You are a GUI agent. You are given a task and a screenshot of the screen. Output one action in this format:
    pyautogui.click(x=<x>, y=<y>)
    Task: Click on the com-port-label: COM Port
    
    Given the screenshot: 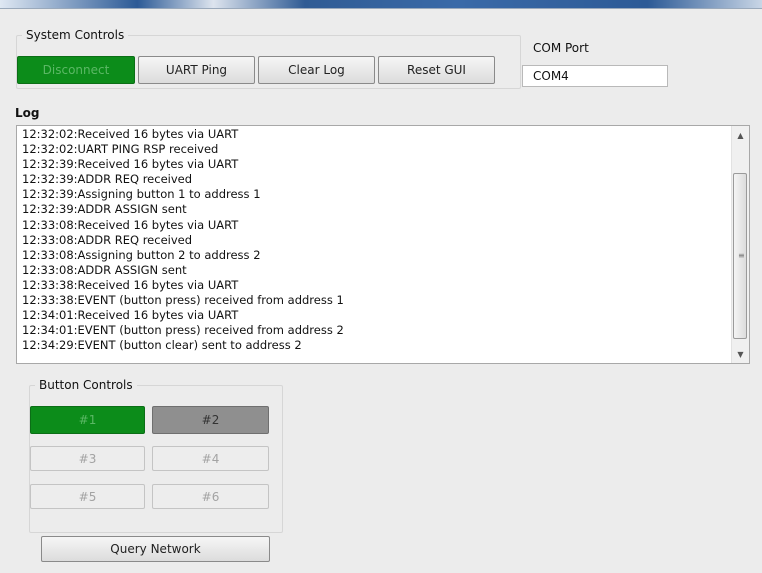 What is the action you would take?
    pyautogui.click(x=561, y=48)
    